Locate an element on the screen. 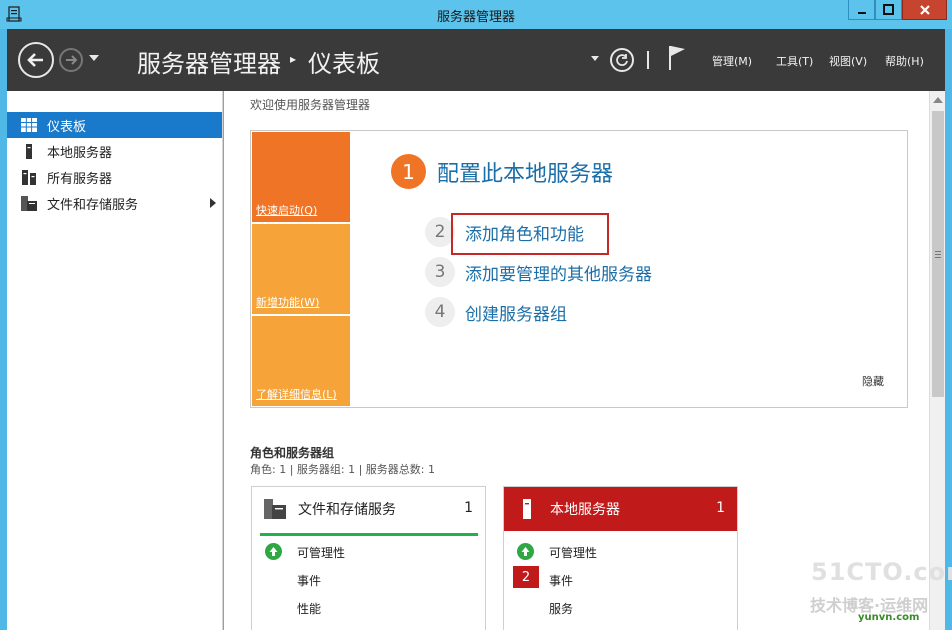 The height and width of the screenshot is (630, 952). highlight-box is located at coordinates (530, 234).